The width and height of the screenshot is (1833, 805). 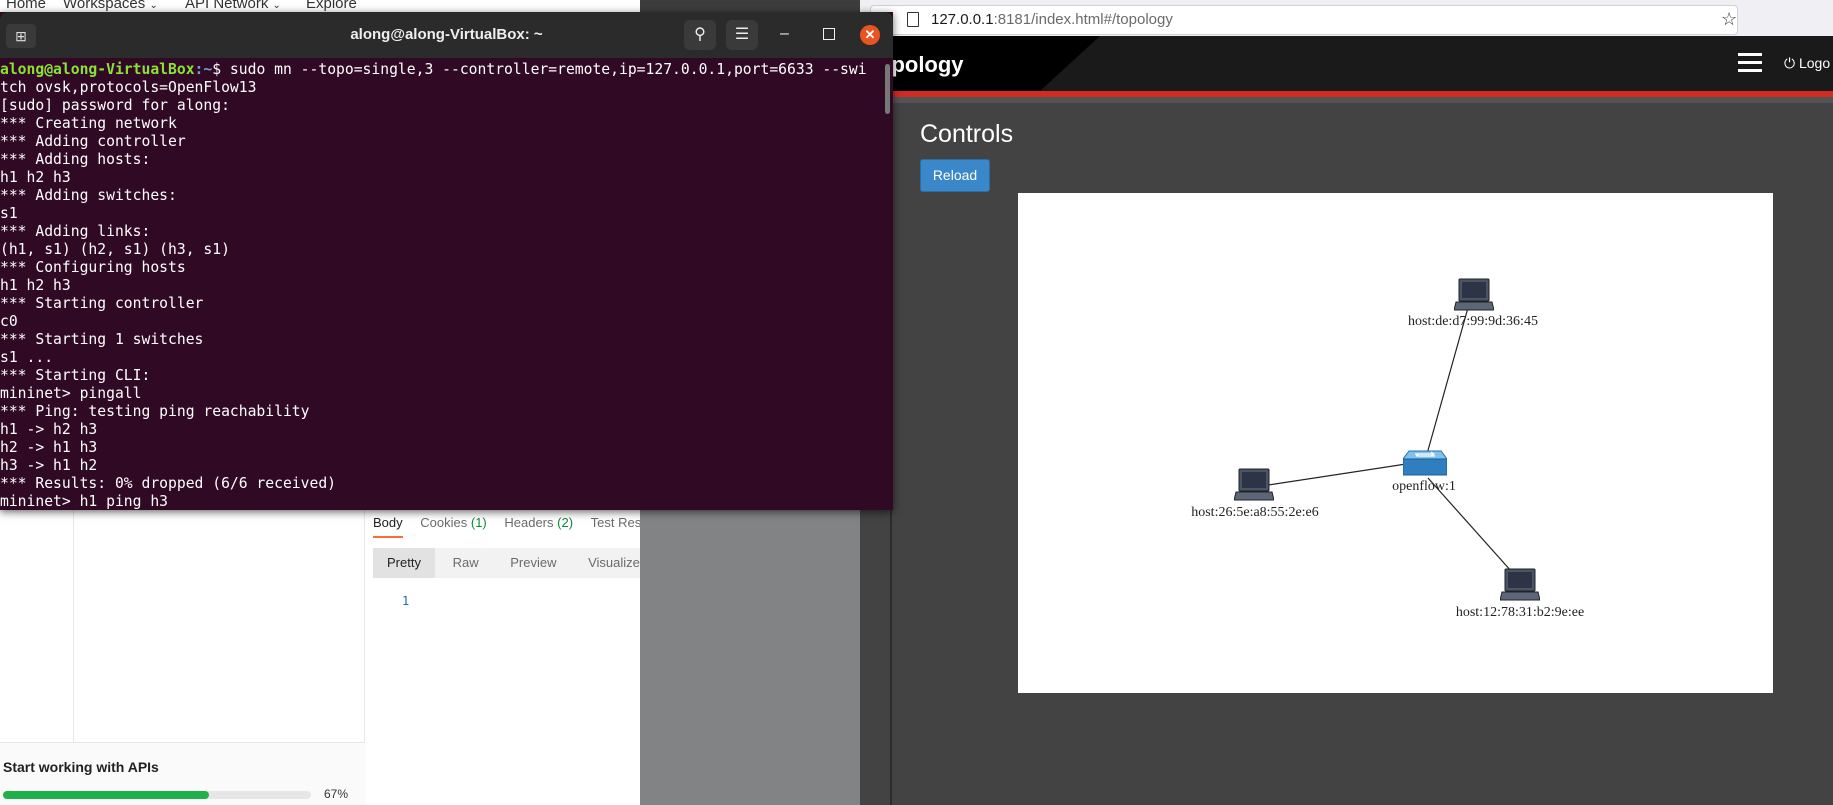 I want to click on address-bar: 127.0.0.1:8181/index.html#/topology ☆, so click(x=1304, y=20).